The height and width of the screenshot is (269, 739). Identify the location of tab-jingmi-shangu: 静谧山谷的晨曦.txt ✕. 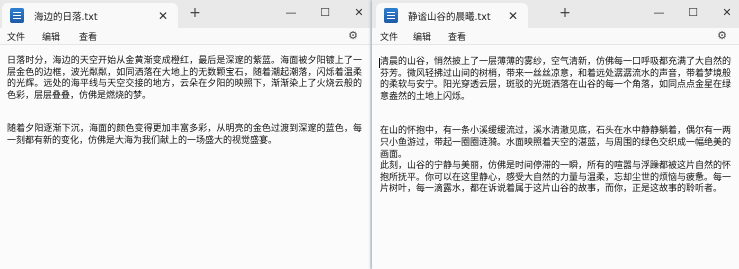
(452, 15).